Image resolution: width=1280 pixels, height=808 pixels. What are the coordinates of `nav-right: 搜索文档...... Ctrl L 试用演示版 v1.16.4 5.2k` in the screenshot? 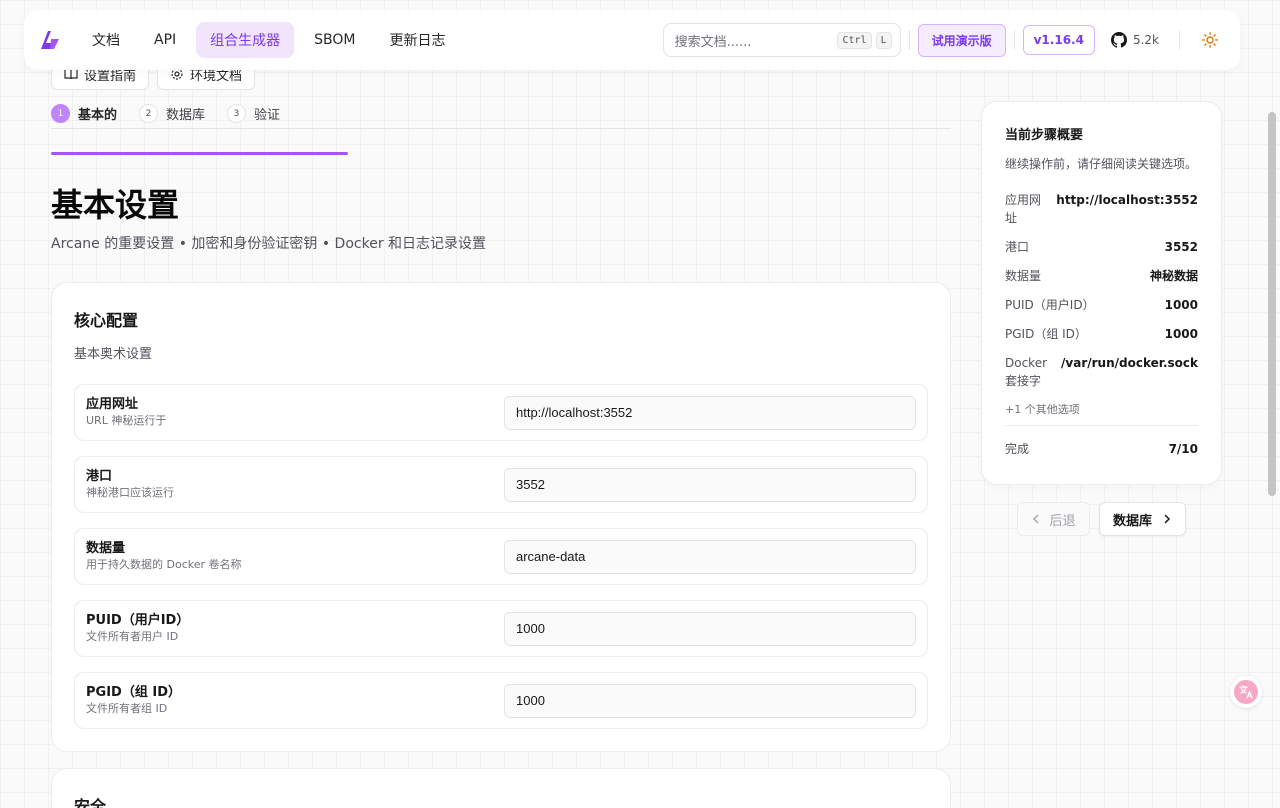 It's located at (945, 40).